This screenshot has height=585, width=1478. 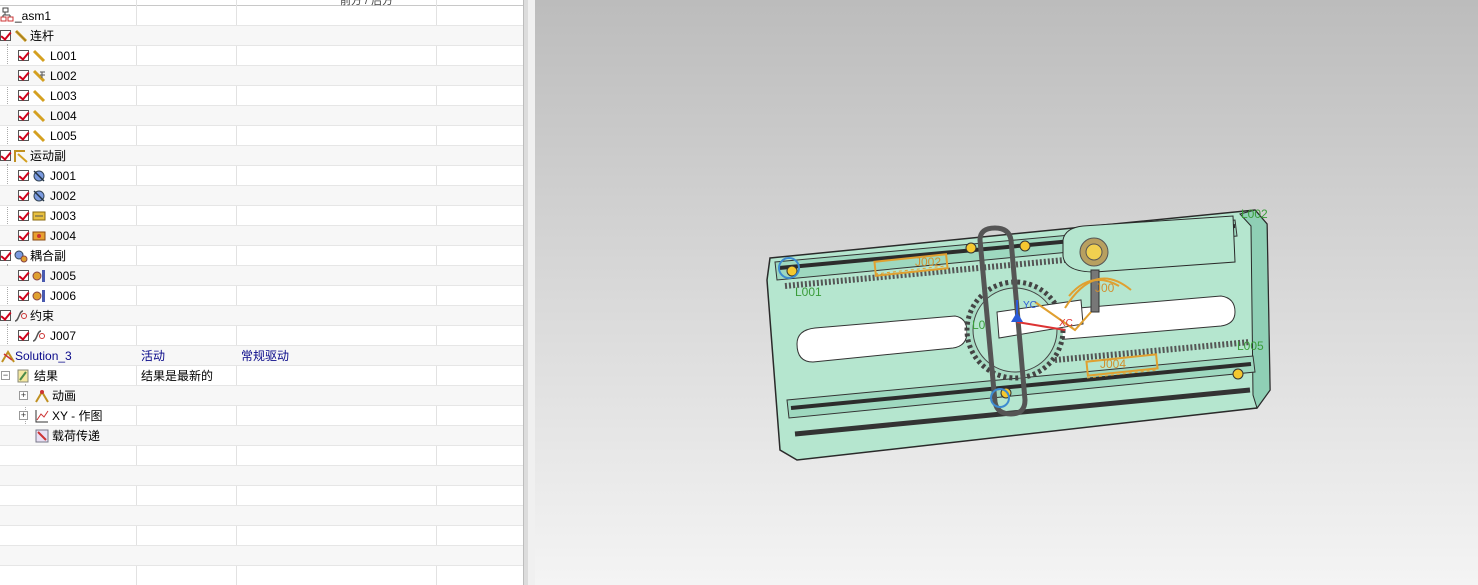 I want to click on tree-row-constraints: 约束, so click(x=261, y=316).